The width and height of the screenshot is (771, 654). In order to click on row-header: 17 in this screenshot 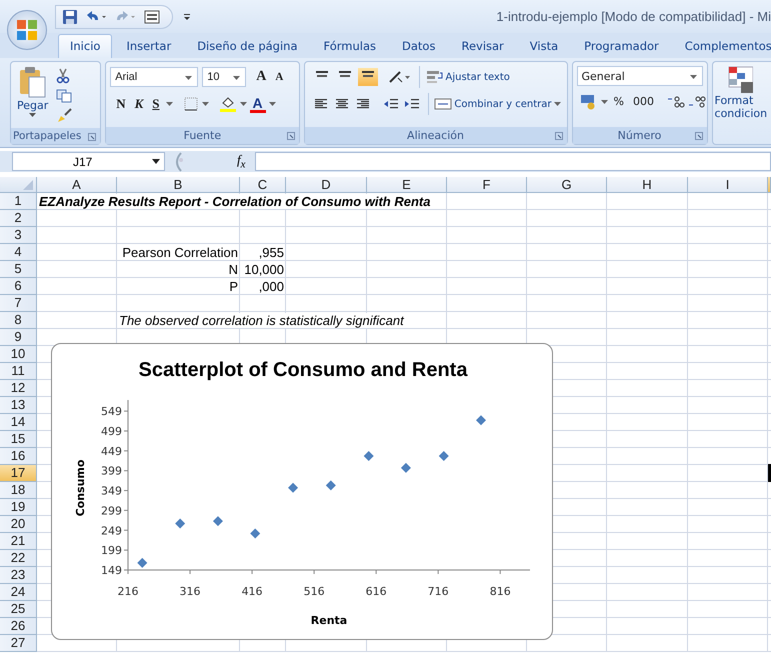, I will do `click(18, 473)`.